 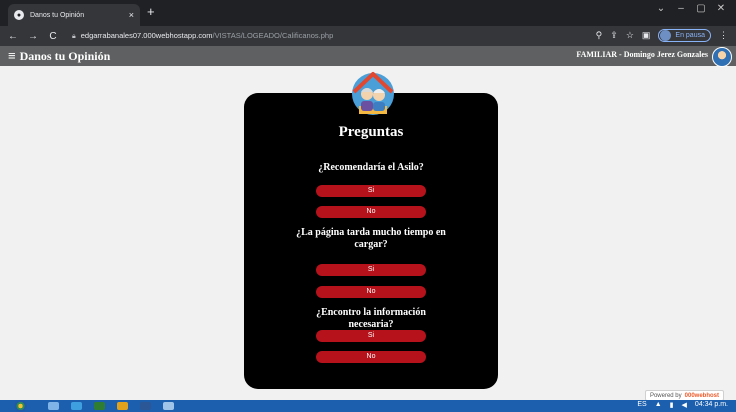 I want to click on elderly-couple-house-logo, so click(x=373, y=93).